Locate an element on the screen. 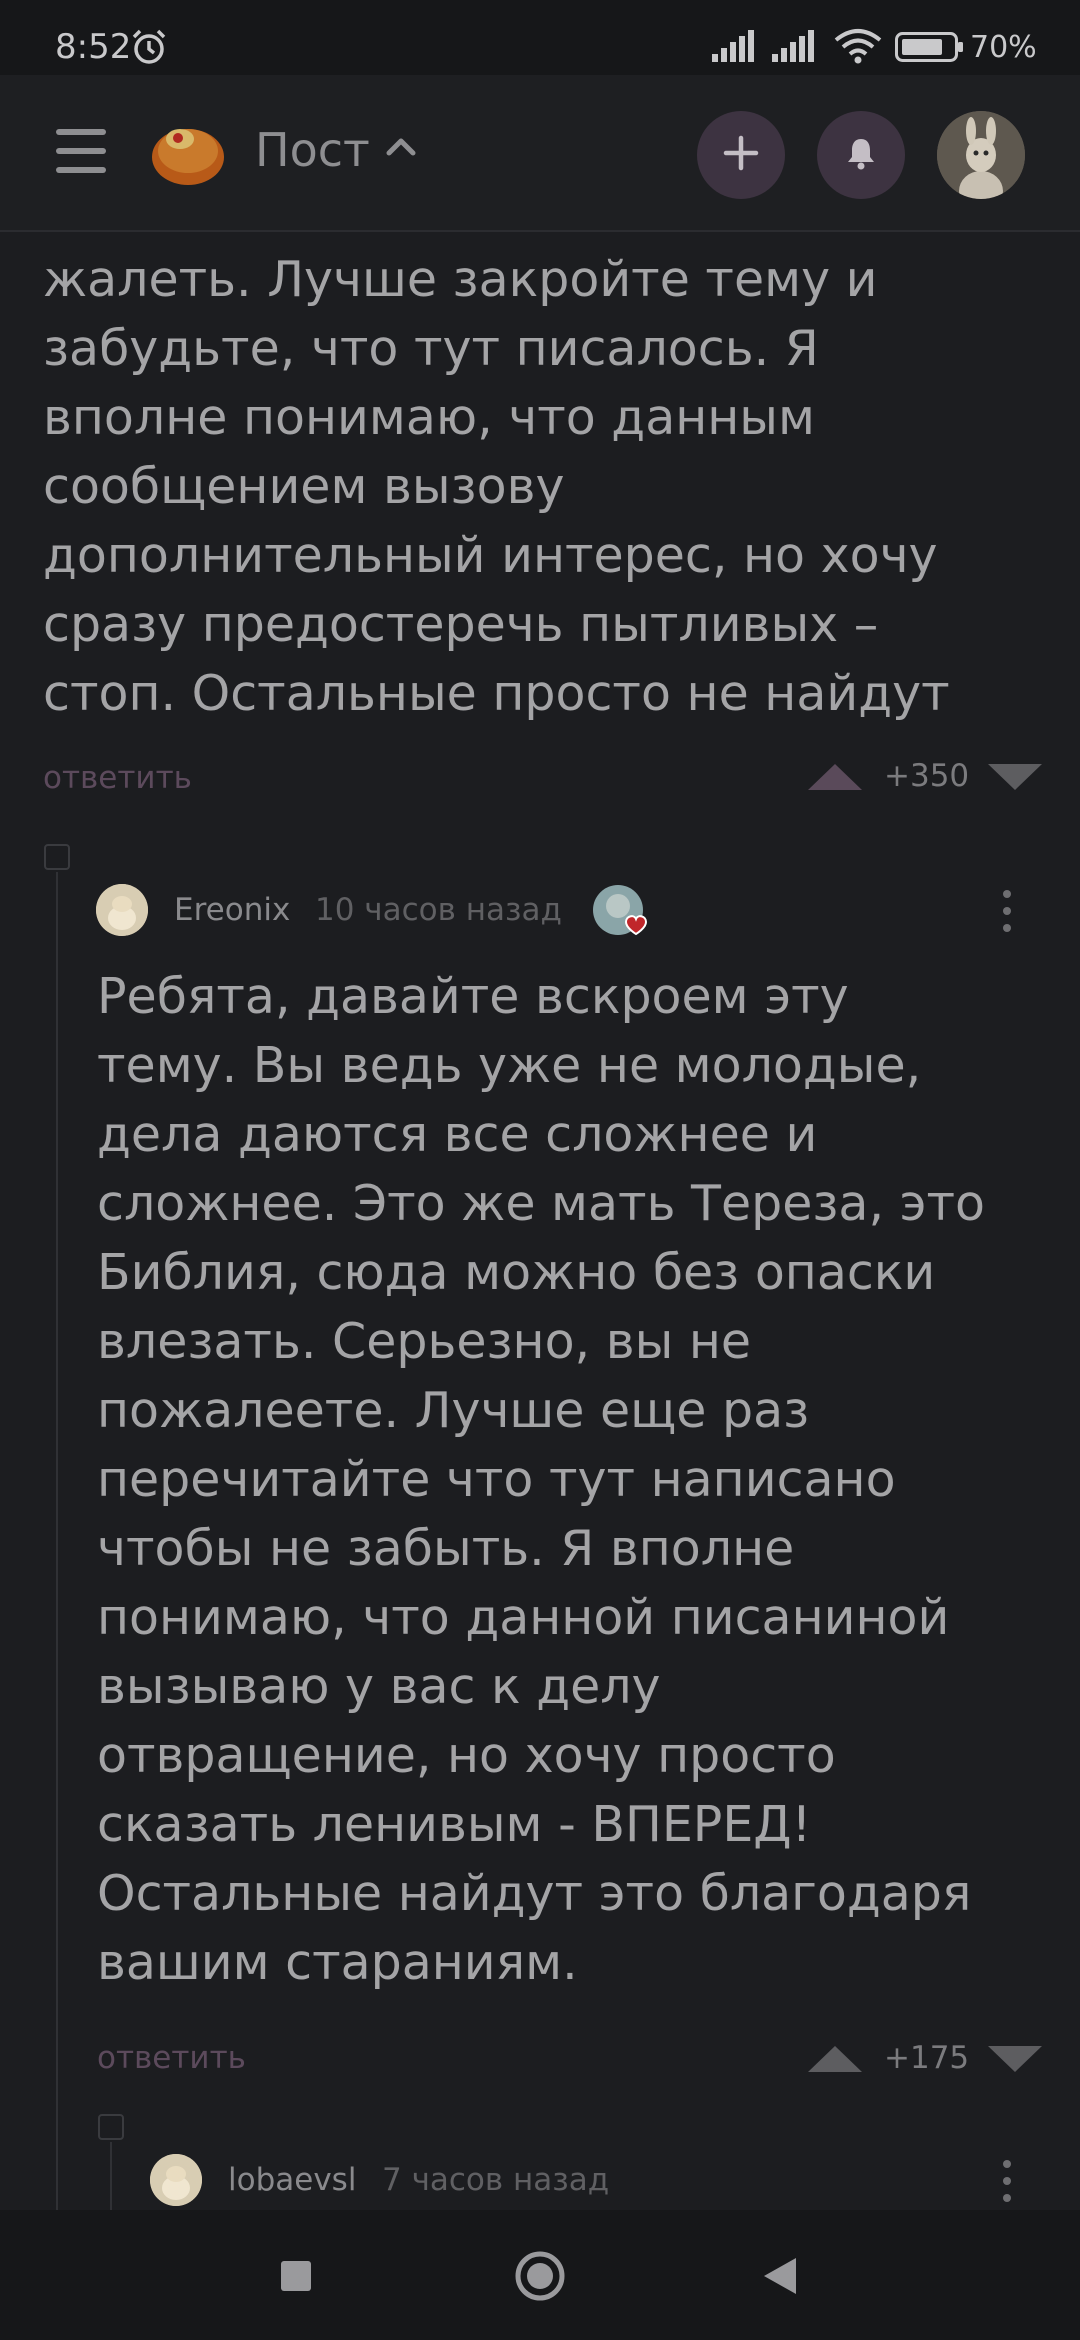 The width and height of the screenshot is (1080, 2340). bell-icon is located at coordinates (861, 155).